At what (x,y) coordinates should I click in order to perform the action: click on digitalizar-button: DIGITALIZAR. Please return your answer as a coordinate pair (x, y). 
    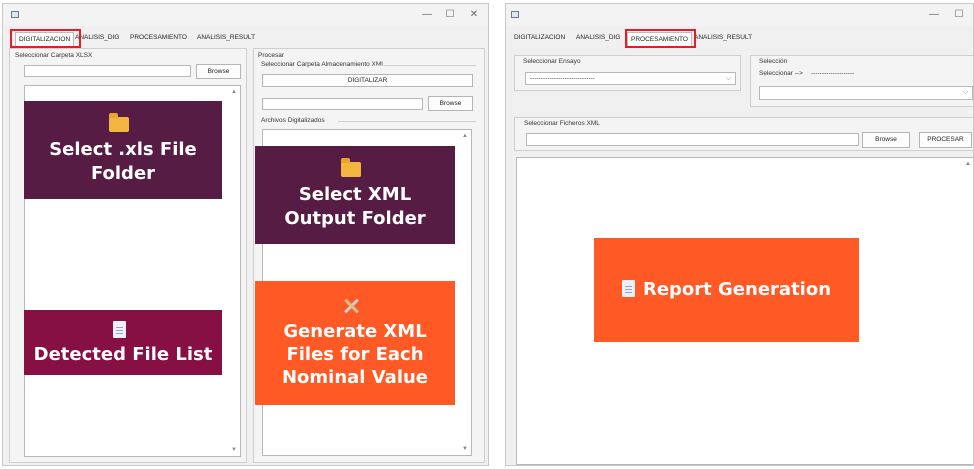
    Looking at the image, I should click on (367, 80).